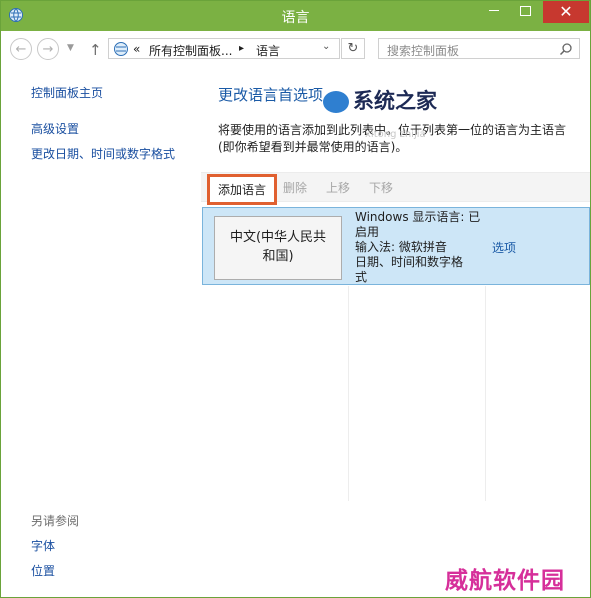  I want to click on sidebar-link-date-time-format: 更改日期、时间或数字格式, so click(103, 153).